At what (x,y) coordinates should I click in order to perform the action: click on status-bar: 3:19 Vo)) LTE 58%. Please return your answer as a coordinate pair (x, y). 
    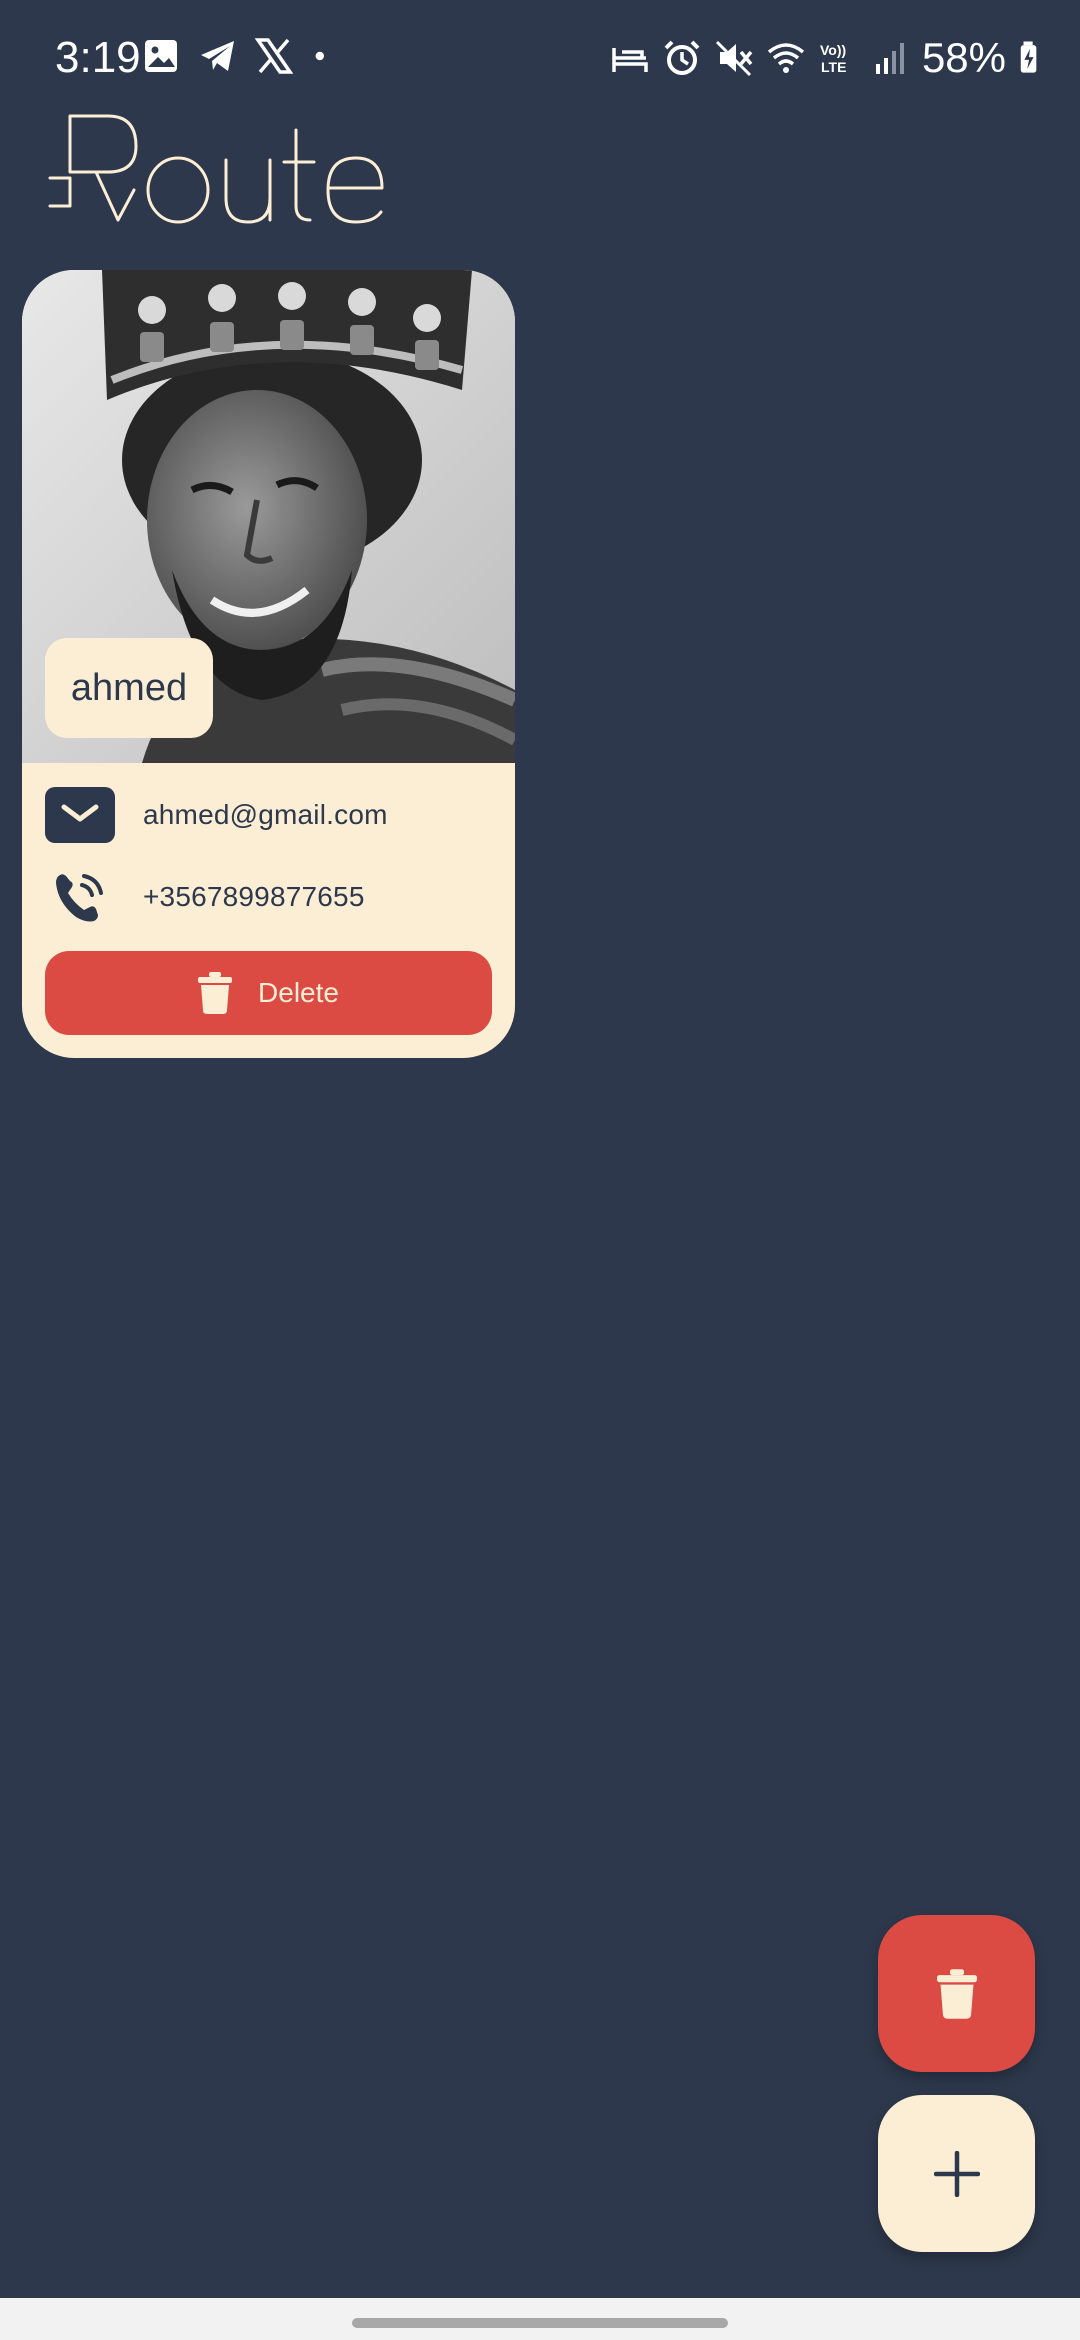
    Looking at the image, I should click on (540, 55).